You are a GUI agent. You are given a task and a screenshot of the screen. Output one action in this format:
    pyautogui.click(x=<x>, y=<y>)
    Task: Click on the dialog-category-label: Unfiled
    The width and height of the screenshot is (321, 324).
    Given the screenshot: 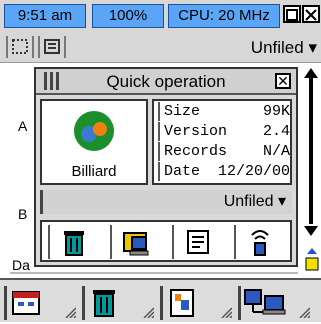 What is the action you would take?
    pyautogui.click(x=248, y=201)
    